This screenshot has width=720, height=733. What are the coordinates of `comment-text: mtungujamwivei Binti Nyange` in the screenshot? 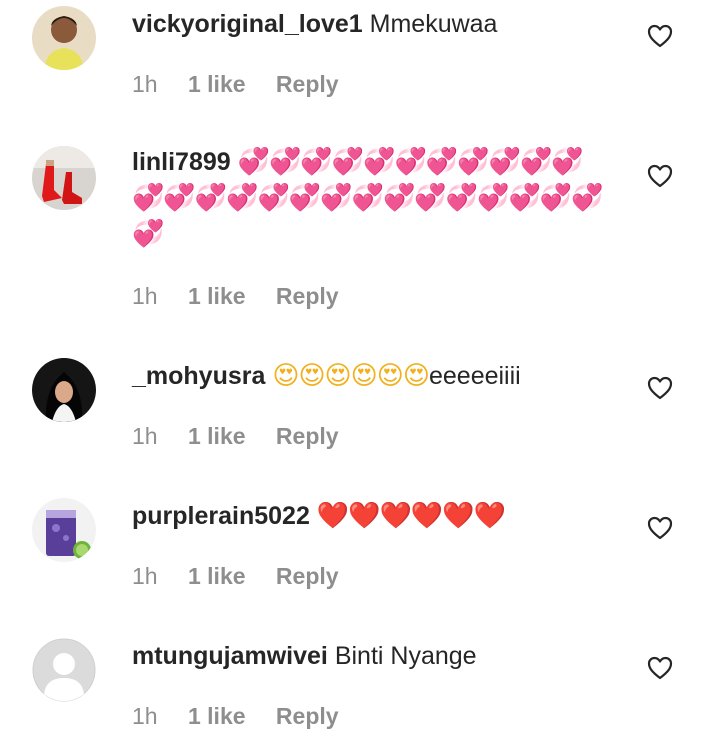 It's located at (372, 656).